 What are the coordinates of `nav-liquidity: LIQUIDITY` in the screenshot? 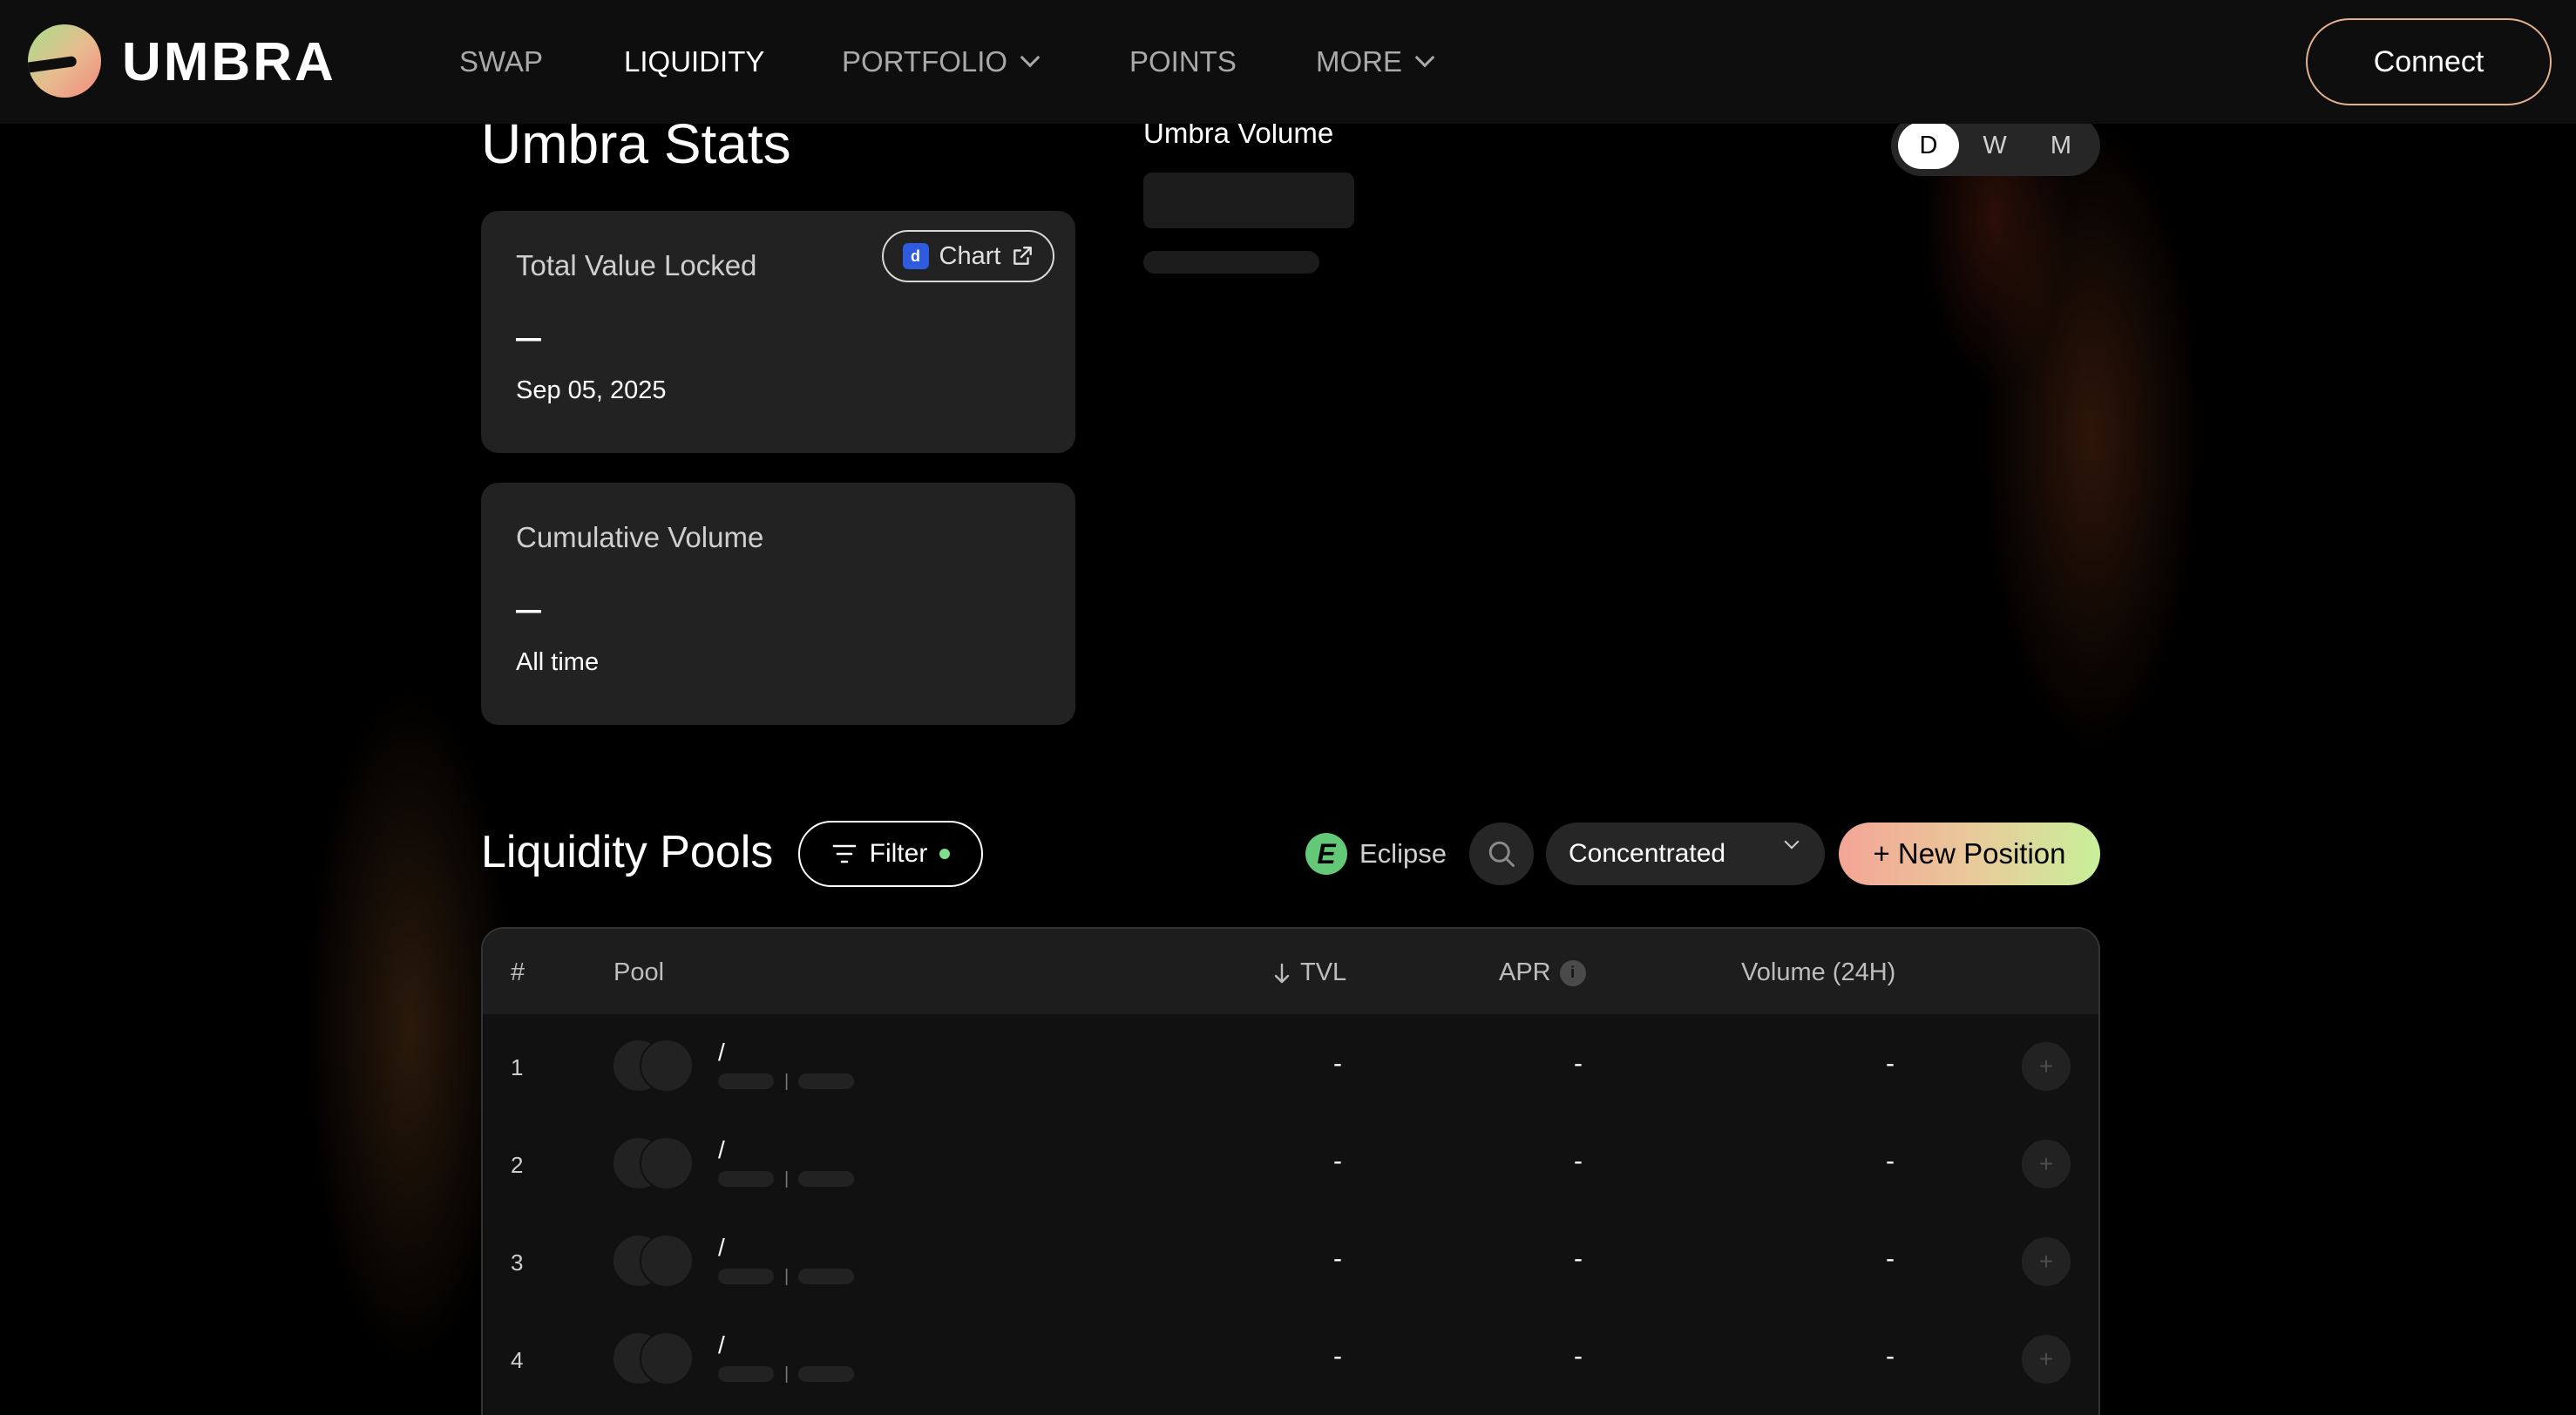 It's located at (694, 61).